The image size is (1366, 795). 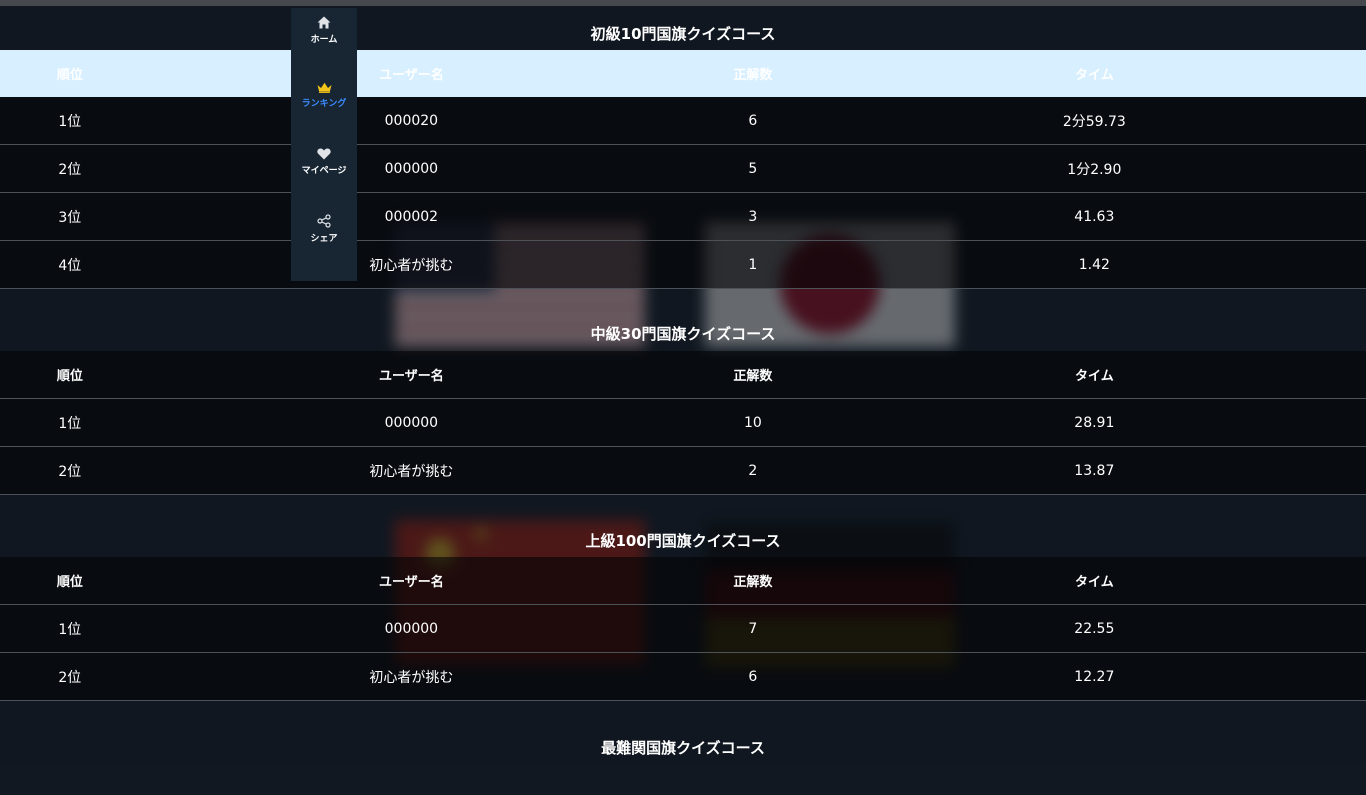 I want to click on course-section-hardest: 最難関国旗クイズコース, so click(x=683, y=732).